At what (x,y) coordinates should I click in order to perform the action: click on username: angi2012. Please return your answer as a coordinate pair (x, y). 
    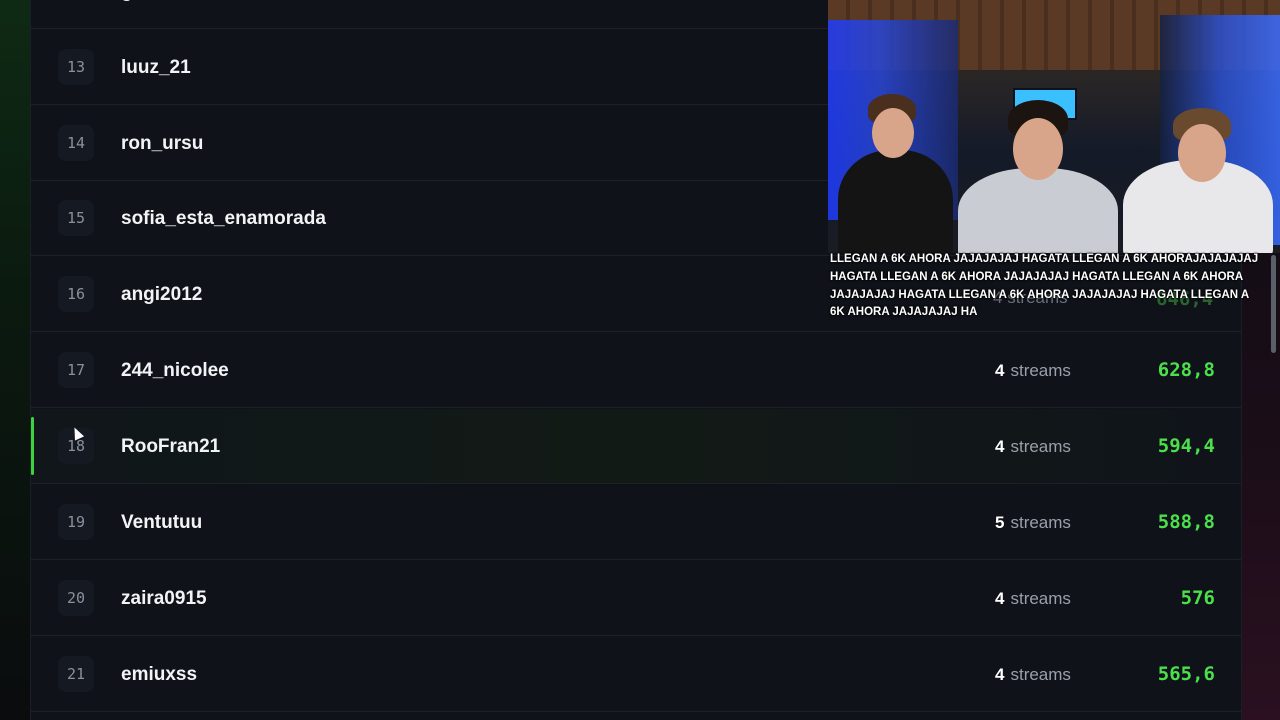
    Looking at the image, I should click on (162, 294).